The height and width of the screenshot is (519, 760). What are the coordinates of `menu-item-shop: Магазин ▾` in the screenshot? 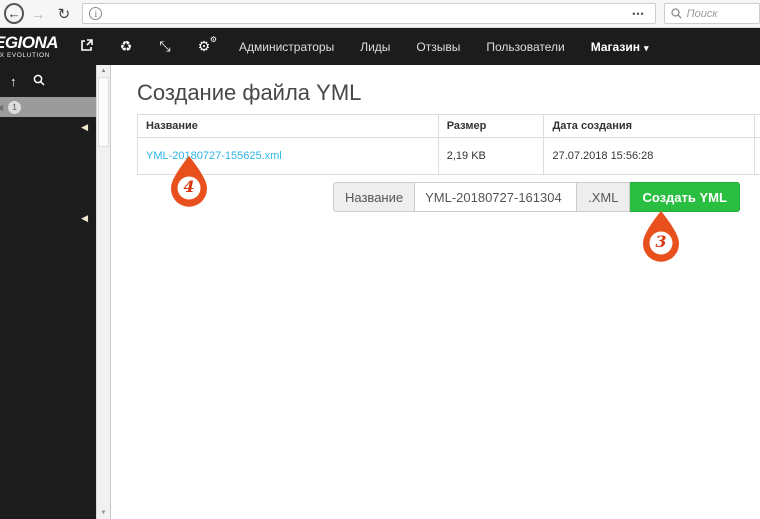 It's located at (620, 47).